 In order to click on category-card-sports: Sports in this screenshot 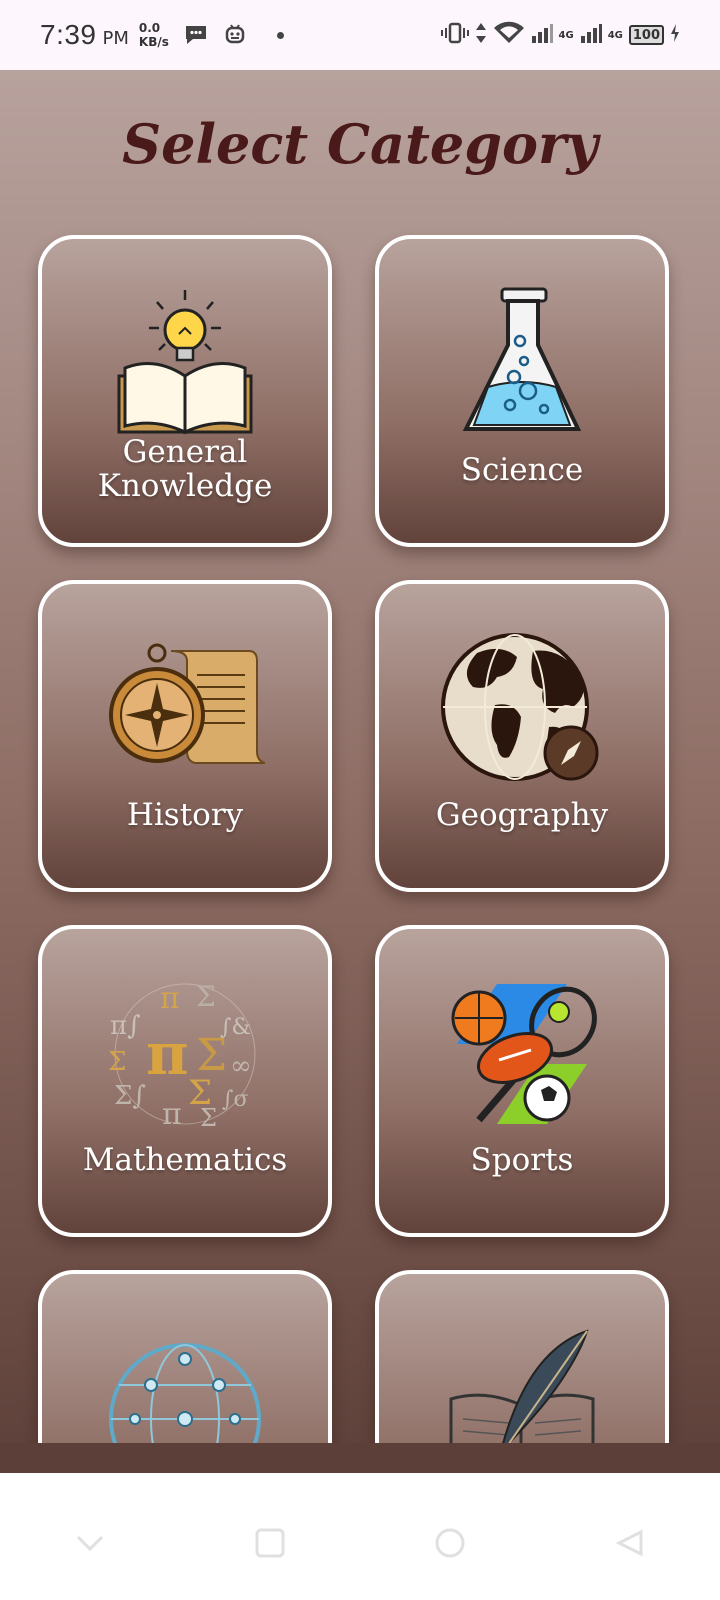, I will do `click(522, 1081)`.